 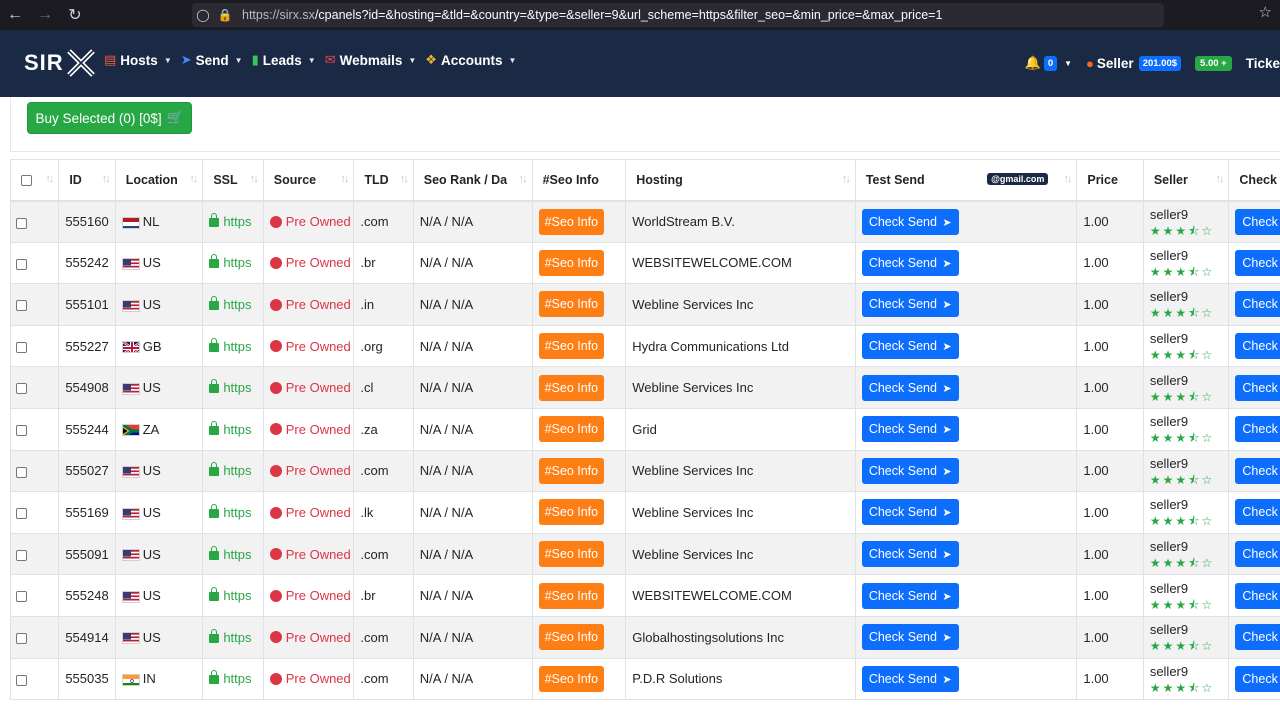 What do you see at coordinates (75, 15) in the screenshot?
I see `reload-icon: ↻` at bounding box center [75, 15].